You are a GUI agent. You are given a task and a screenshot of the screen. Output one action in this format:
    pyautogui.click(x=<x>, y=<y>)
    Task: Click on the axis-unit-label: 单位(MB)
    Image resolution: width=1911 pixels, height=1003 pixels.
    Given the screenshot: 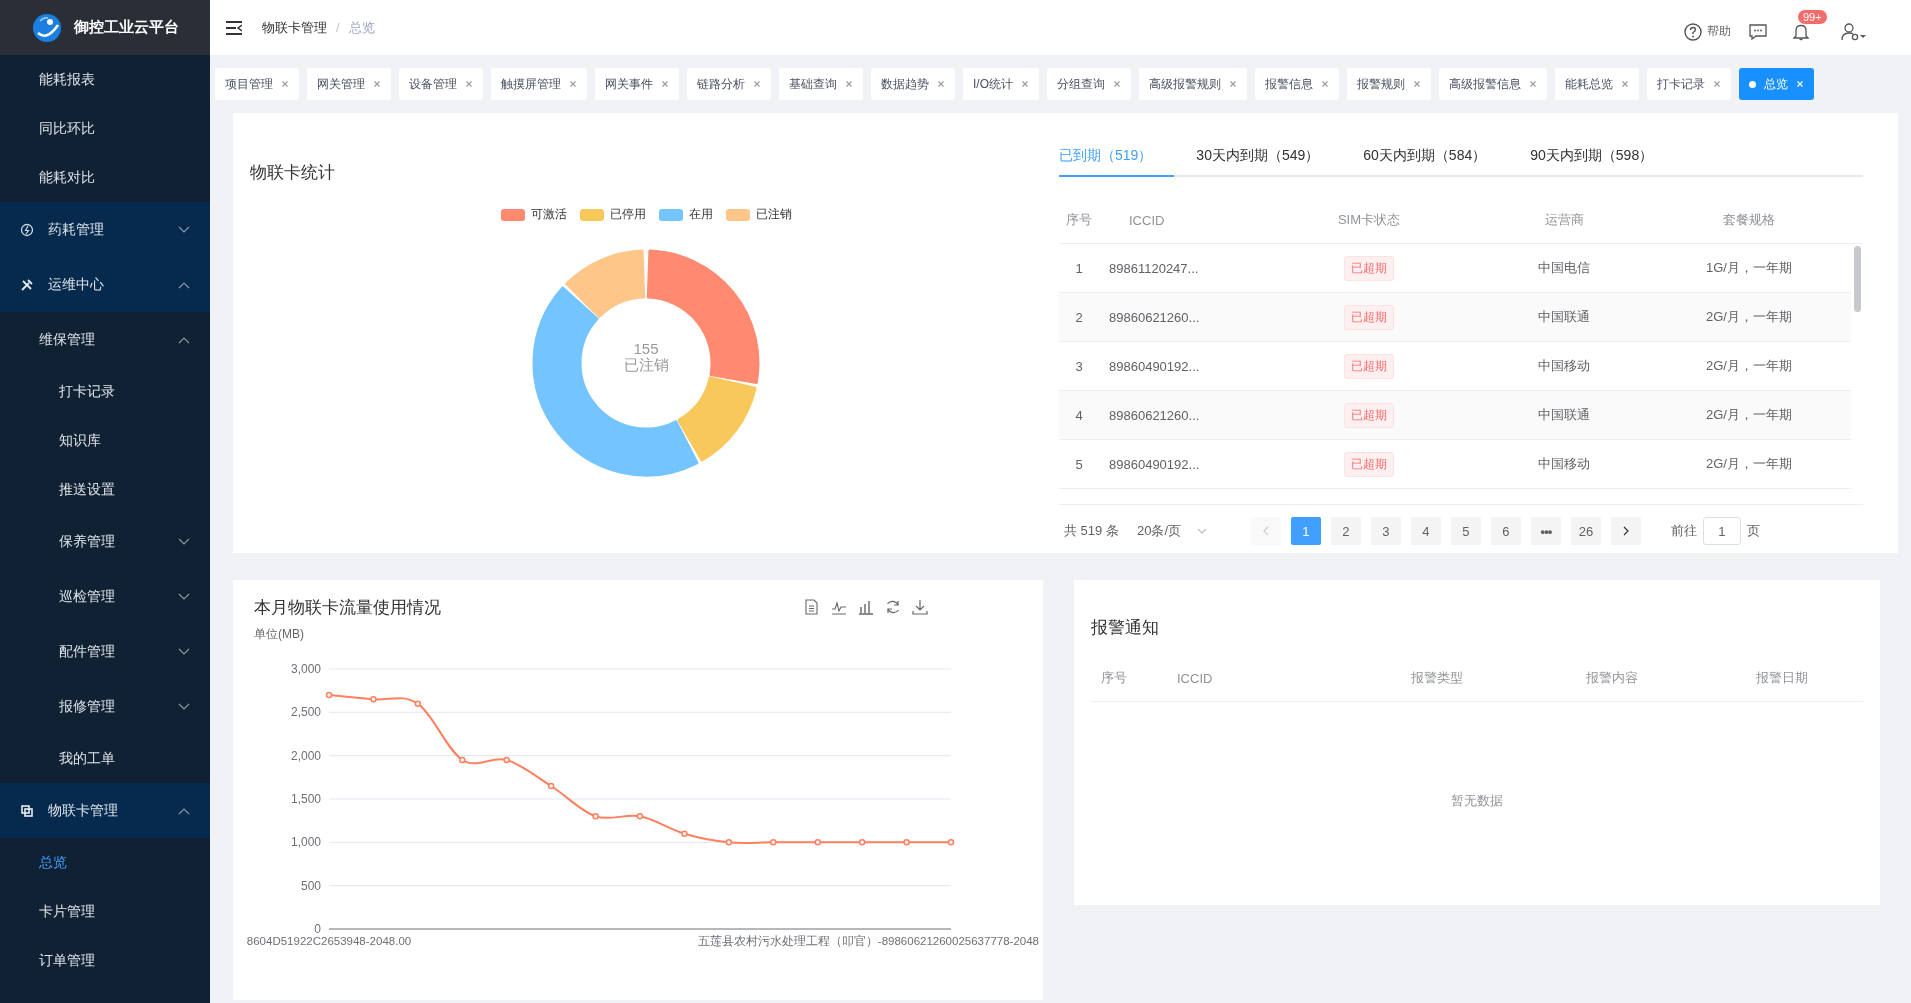 What is the action you would take?
    pyautogui.click(x=279, y=634)
    